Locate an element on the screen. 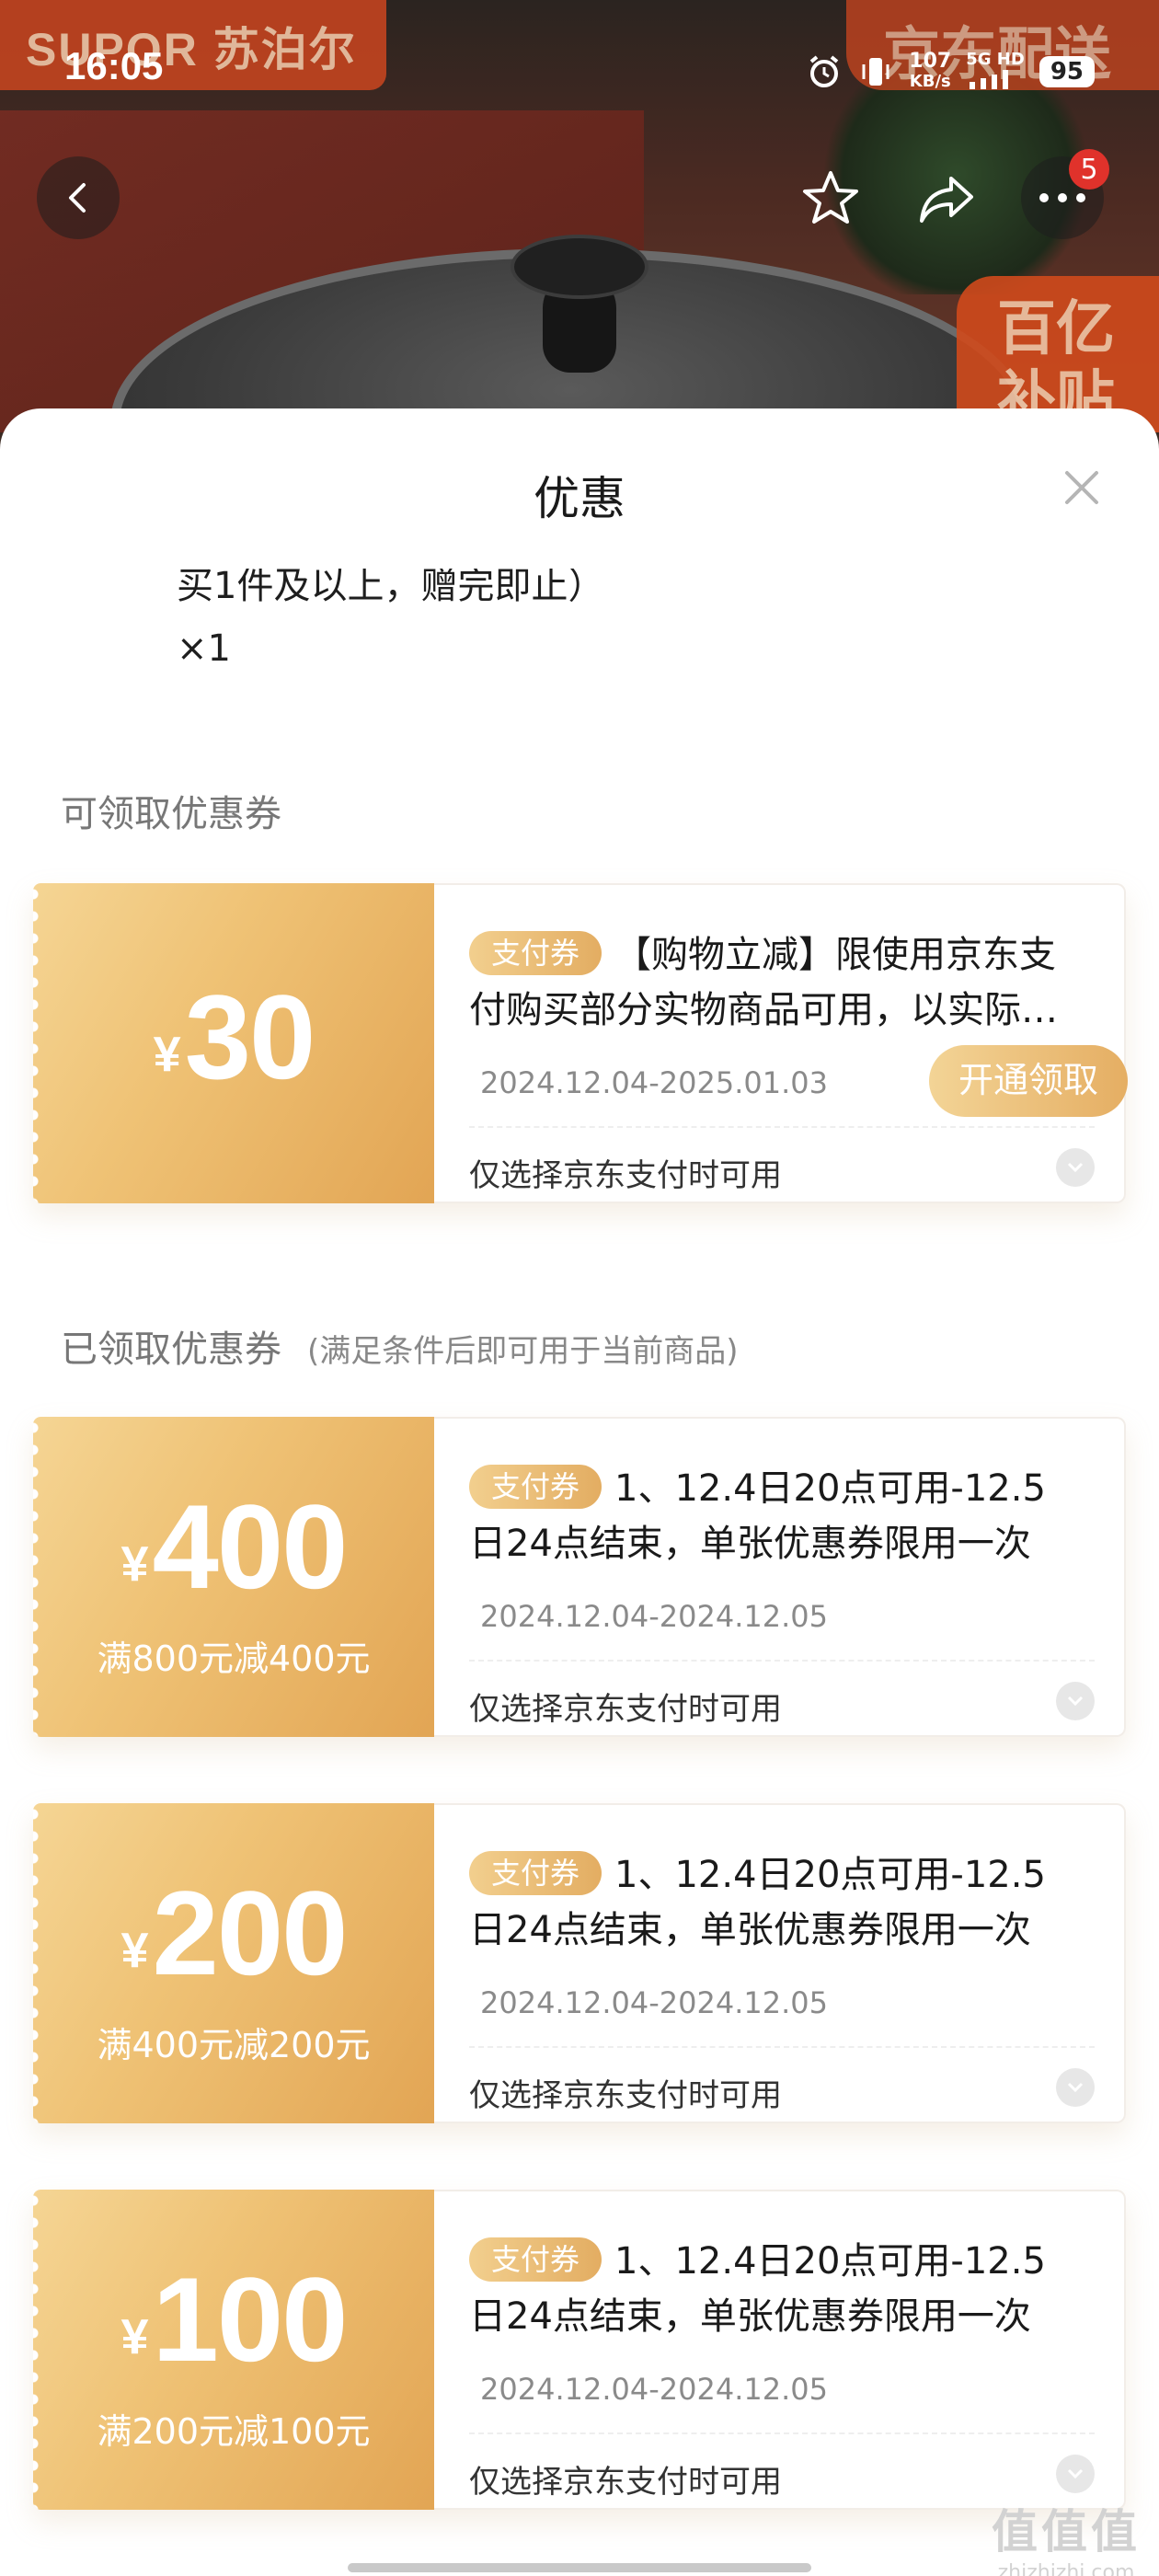  more-dots-icon is located at coordinates (1062, 197).